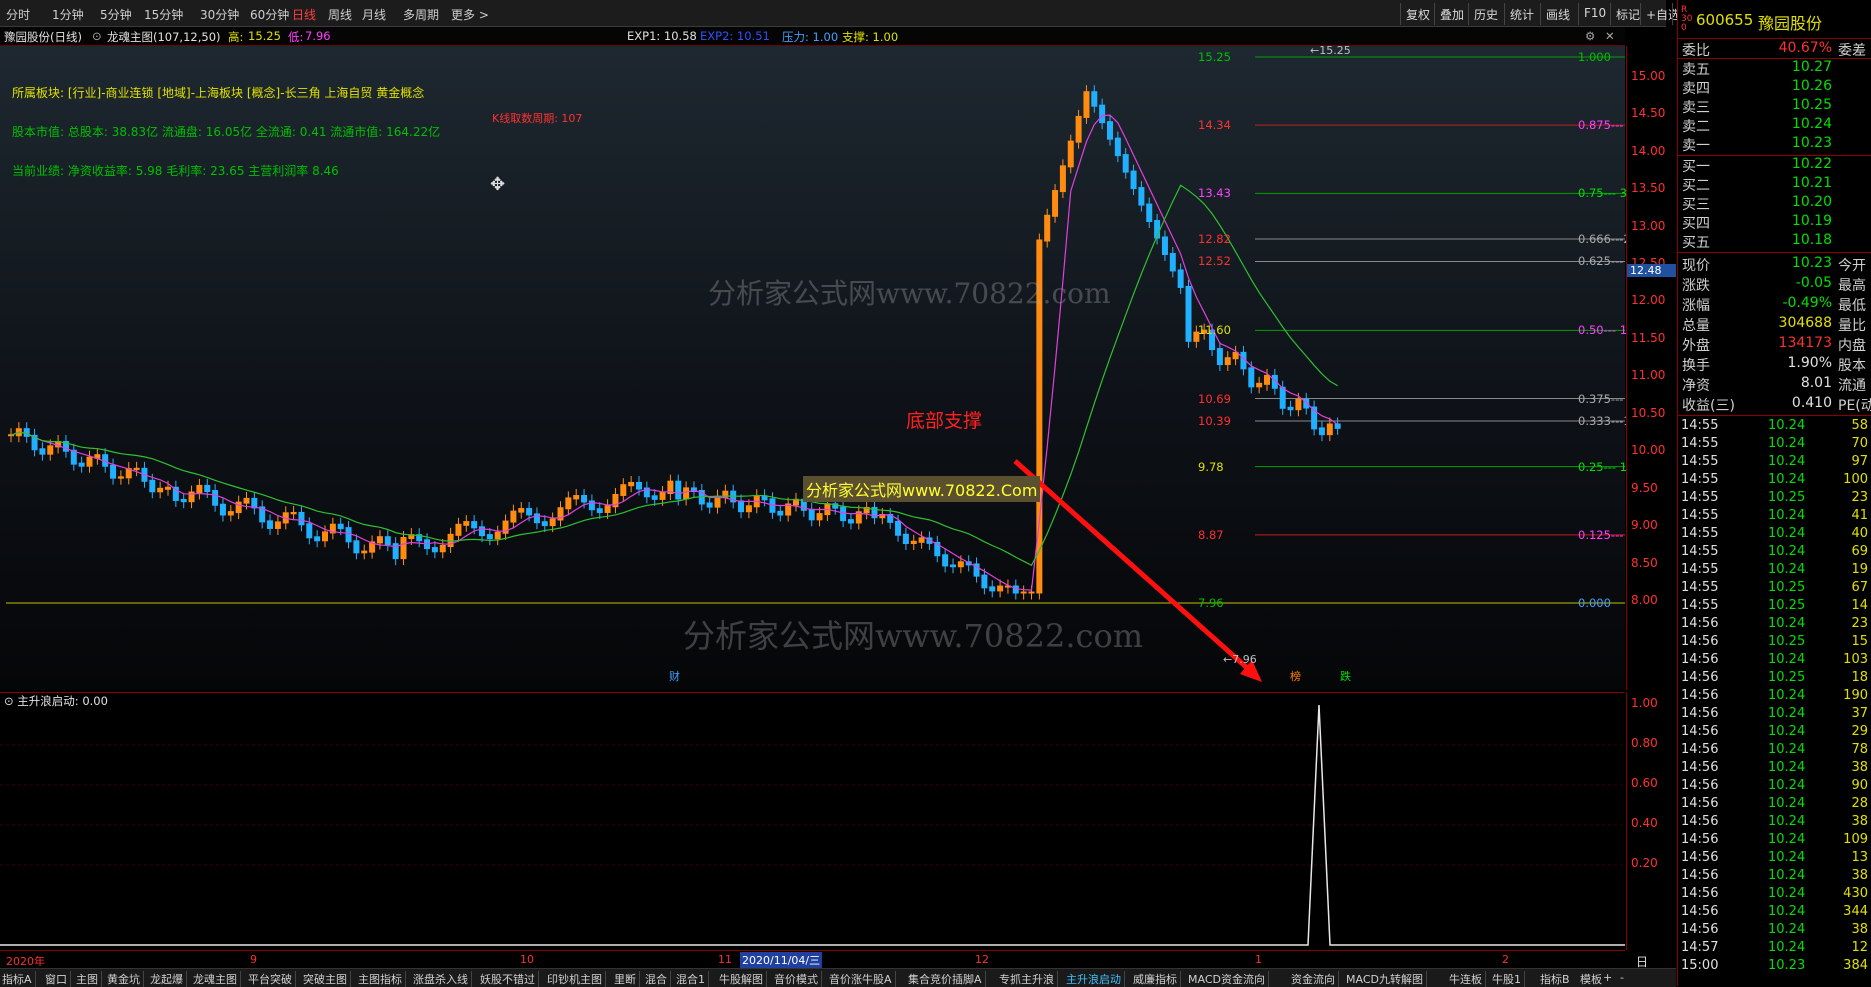 The image size is (1871, 987). I want to click on toolbar-btn-3: 统计, so click(1521, 14).